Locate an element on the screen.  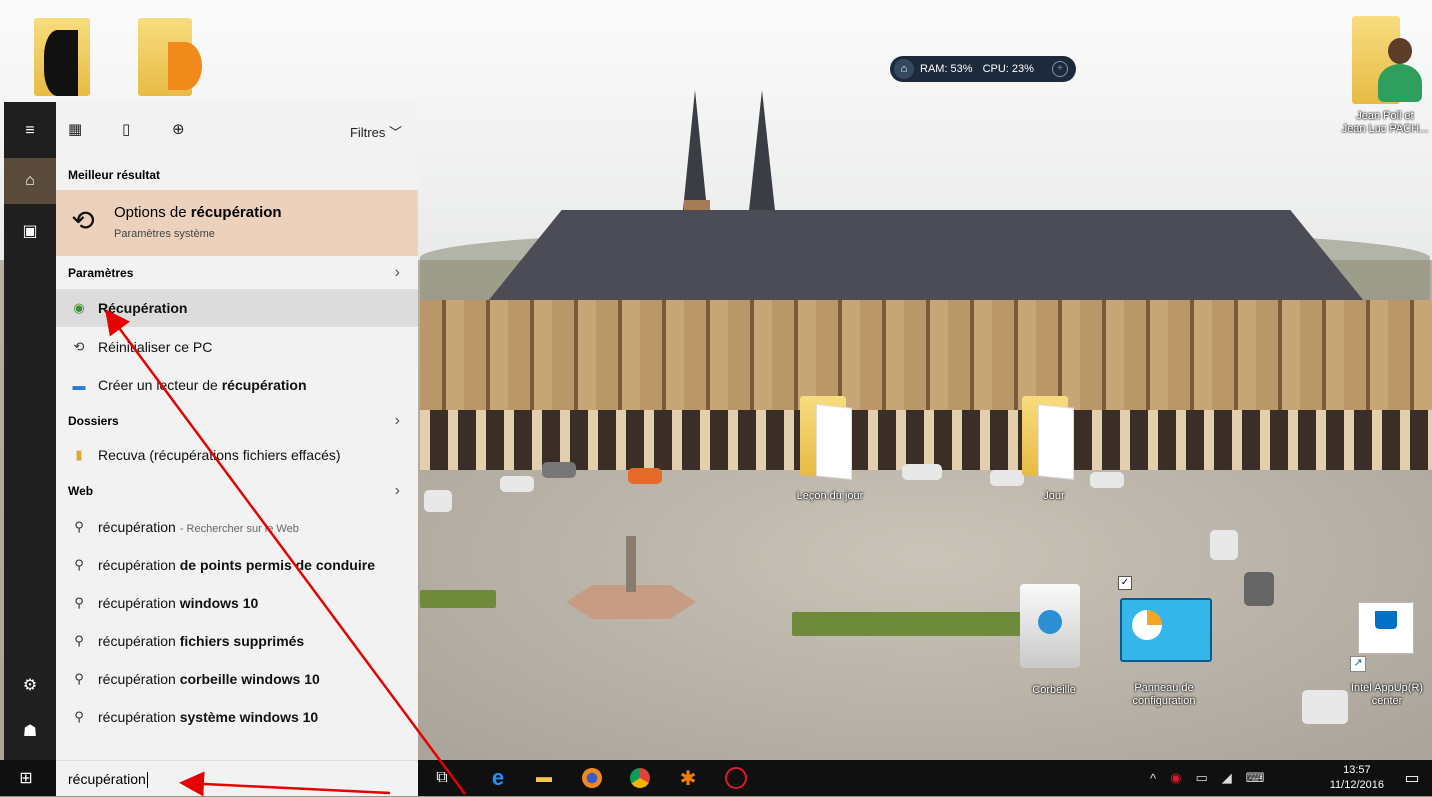
desktop-icon-intel-appup: ↗ Intel AppUp(R) center is located at coordinates (1387, 658).